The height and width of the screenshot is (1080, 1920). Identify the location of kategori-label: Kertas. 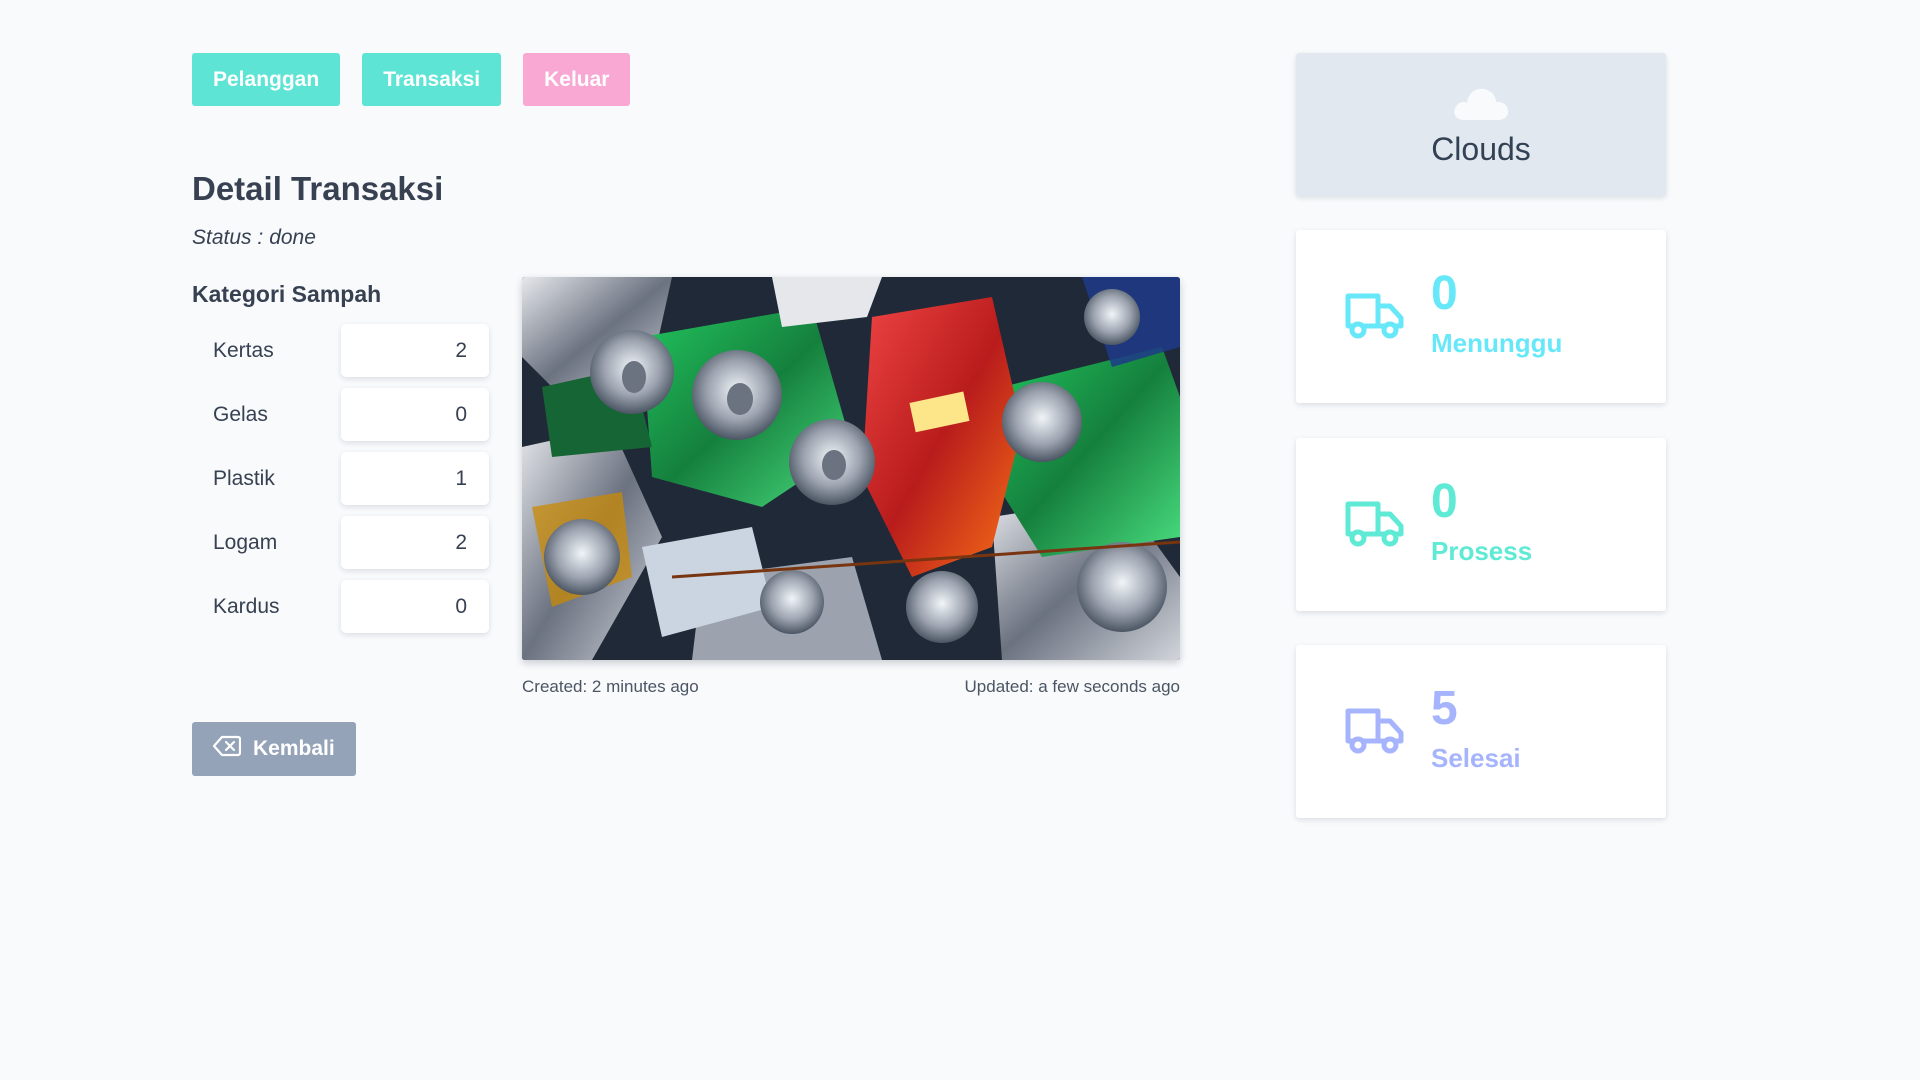
(243, 350).